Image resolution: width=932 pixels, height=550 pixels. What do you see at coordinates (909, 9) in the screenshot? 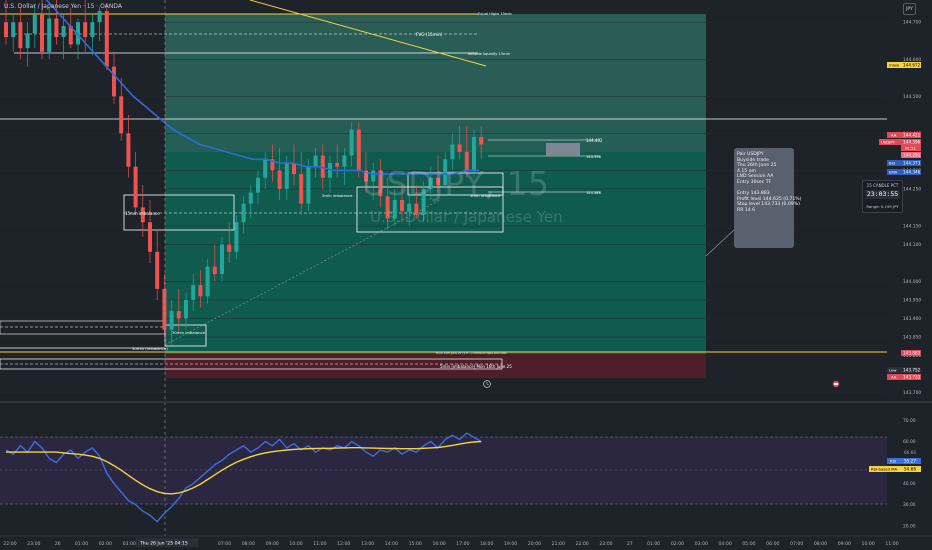
I see `currency-button: JPY` at bounding box center [909, 9].